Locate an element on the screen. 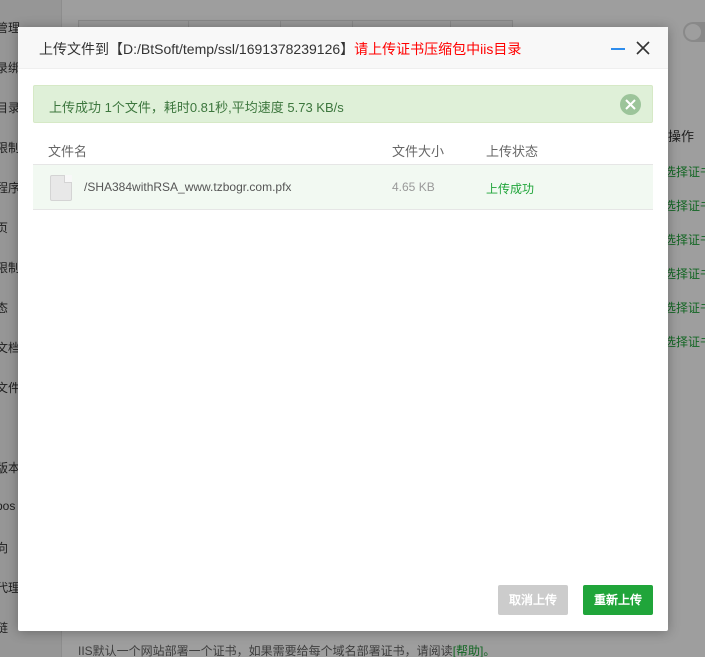 Image resolution: width=705 pixels, height=657 pixels. file-size: 4.65 KB is located at coordinates (413, 187).